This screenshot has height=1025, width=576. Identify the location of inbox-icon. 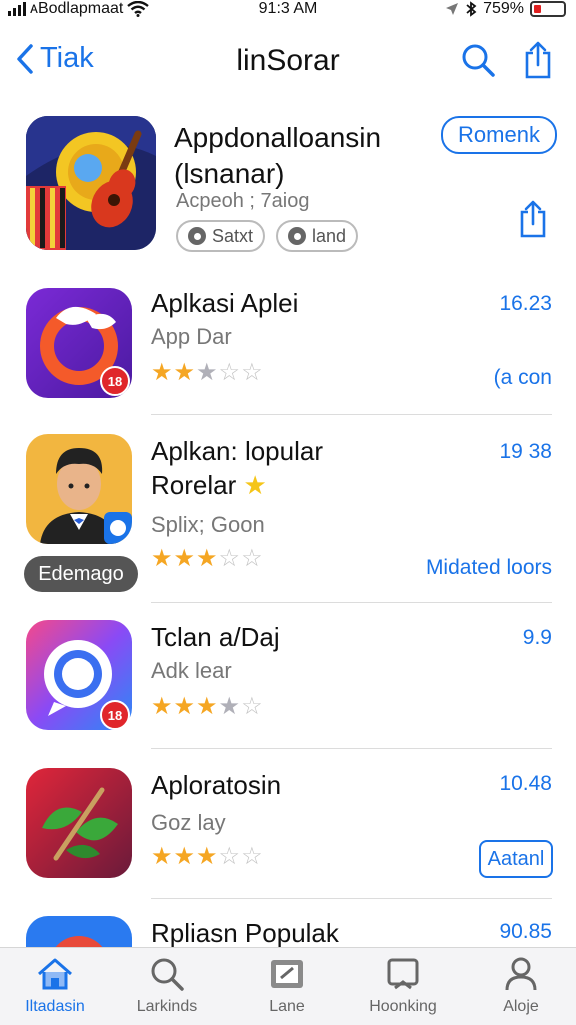
(403, 974).